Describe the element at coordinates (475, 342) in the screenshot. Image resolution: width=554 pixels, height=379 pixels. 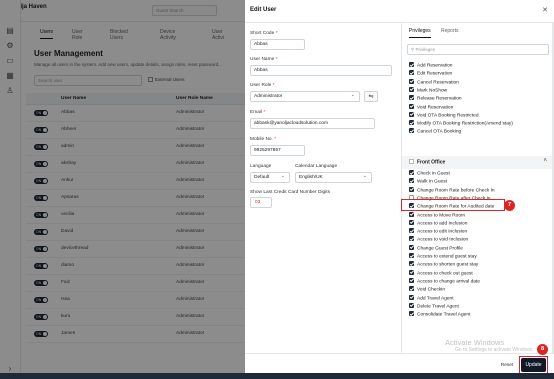
I see `windows-watermark: Activate Windows` at that location.